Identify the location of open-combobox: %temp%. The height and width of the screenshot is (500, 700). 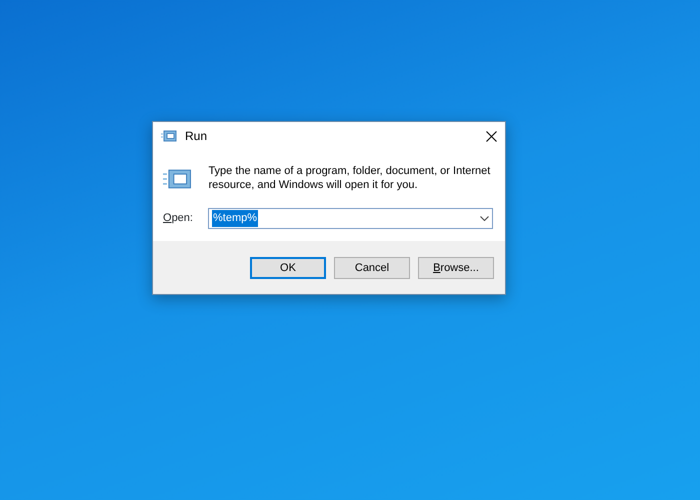
(350, 218).